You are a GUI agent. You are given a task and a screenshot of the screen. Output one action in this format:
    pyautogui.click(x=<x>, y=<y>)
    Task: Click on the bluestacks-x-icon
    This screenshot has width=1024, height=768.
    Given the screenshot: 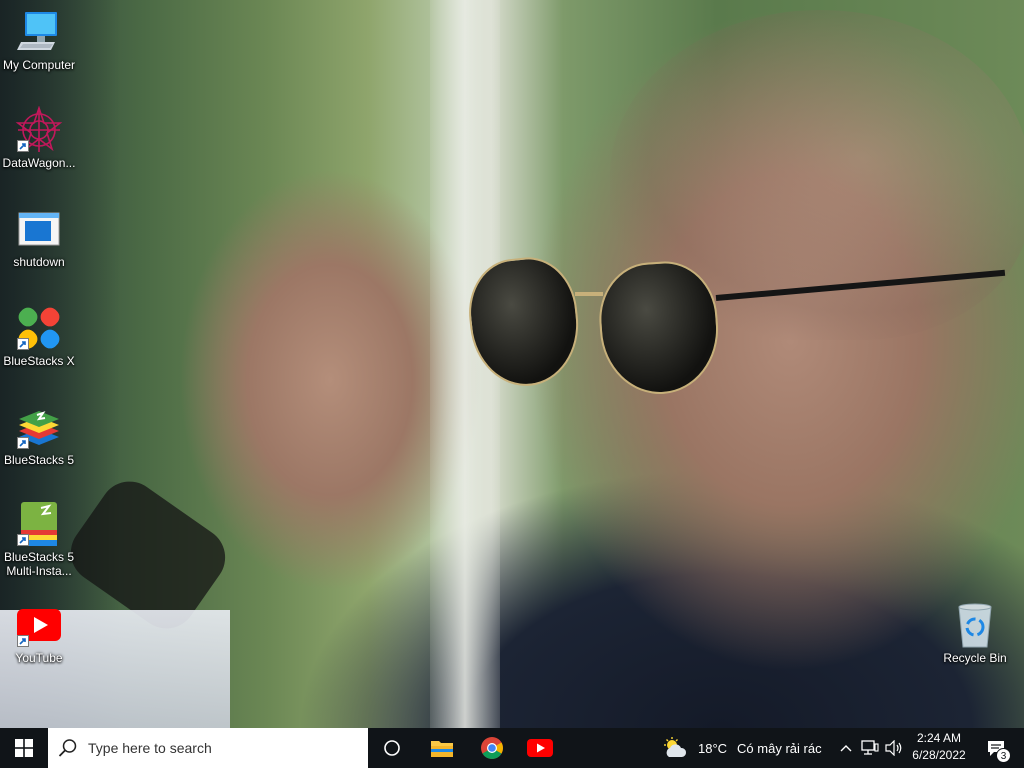 What is the action you would take?
    pyautogui.click(x=39, y=328)
    